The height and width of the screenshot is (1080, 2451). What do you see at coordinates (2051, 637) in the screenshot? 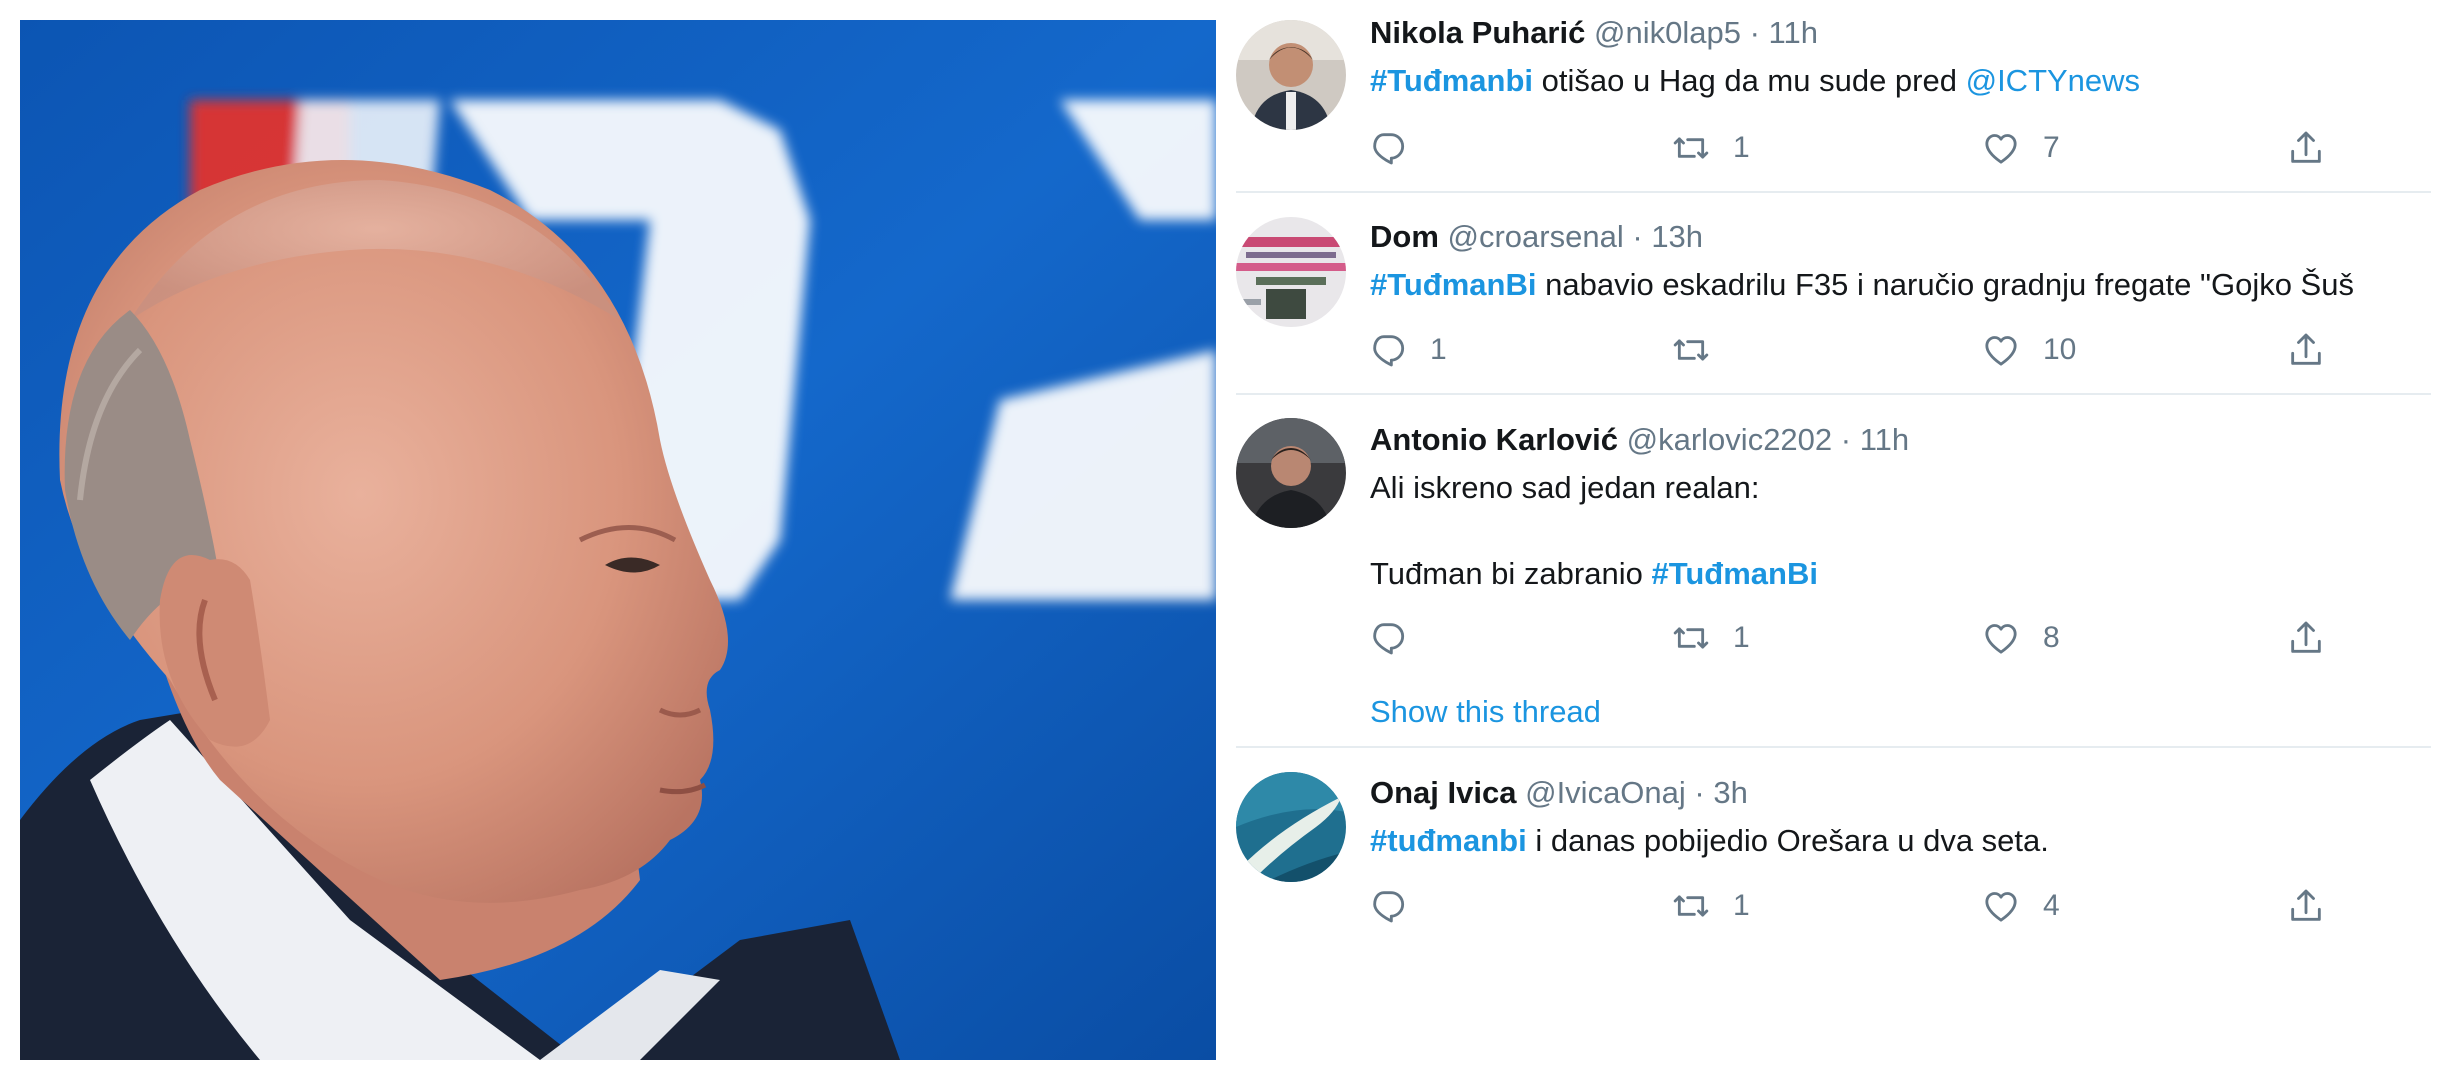
I see `like-count: 8` at bounding box center [2051, 637].